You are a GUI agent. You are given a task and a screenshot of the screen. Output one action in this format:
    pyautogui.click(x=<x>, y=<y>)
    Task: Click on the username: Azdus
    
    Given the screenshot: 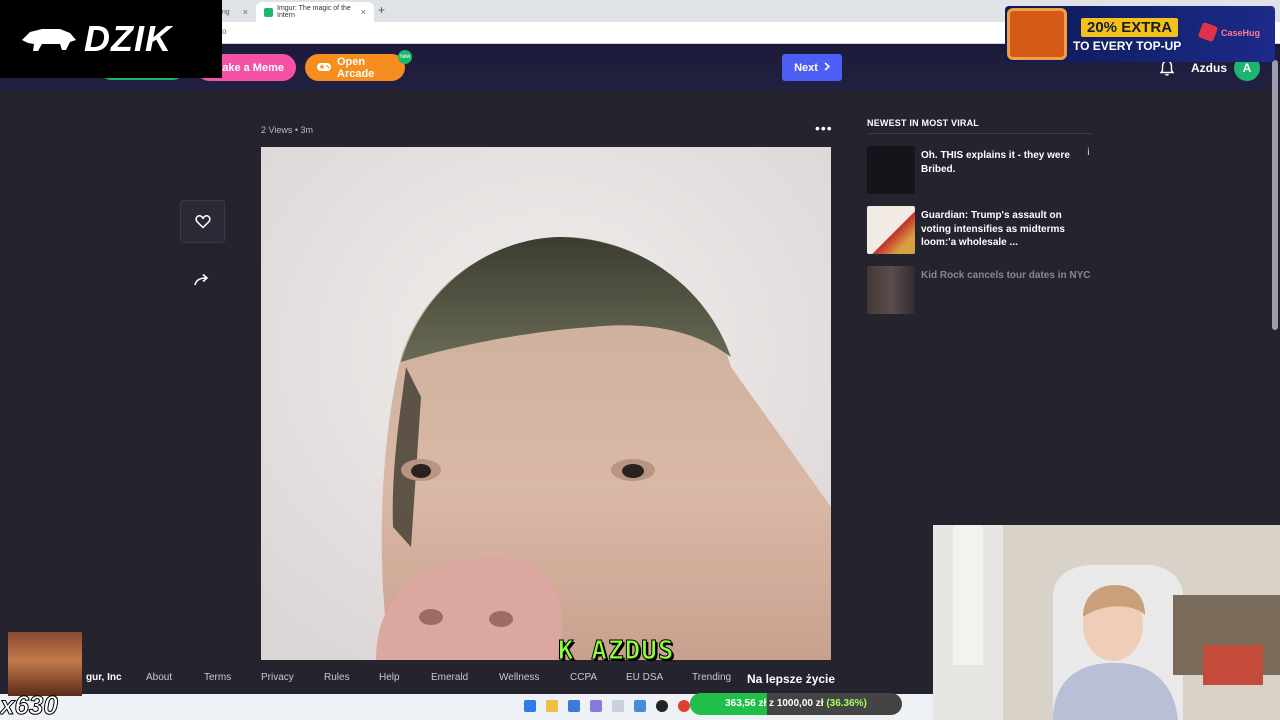 What is the action you would take?
    pyautogui.click(x=1209, y=68)
    